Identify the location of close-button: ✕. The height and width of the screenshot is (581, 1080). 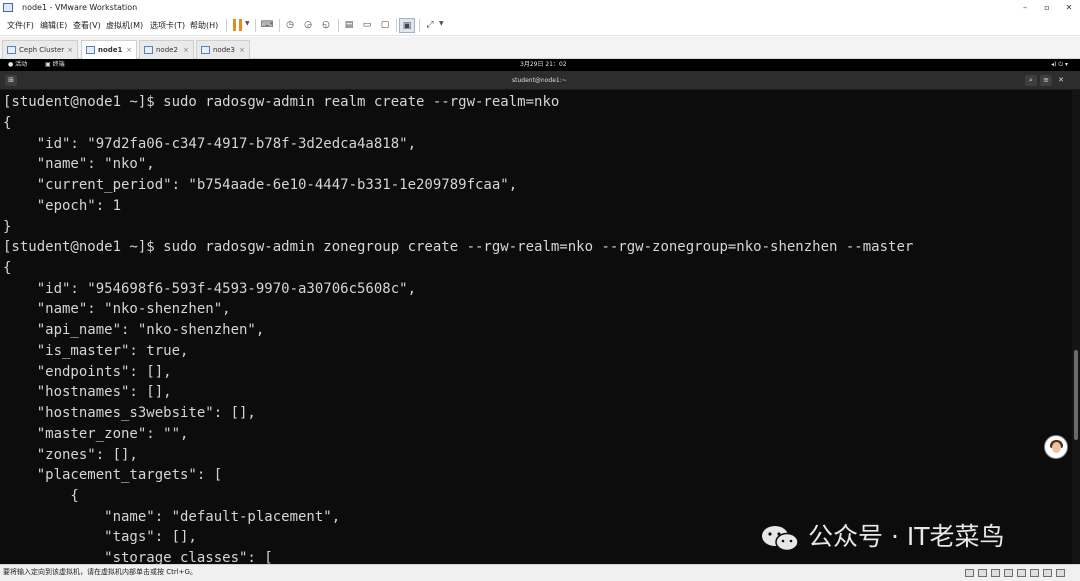
(1069, 7).